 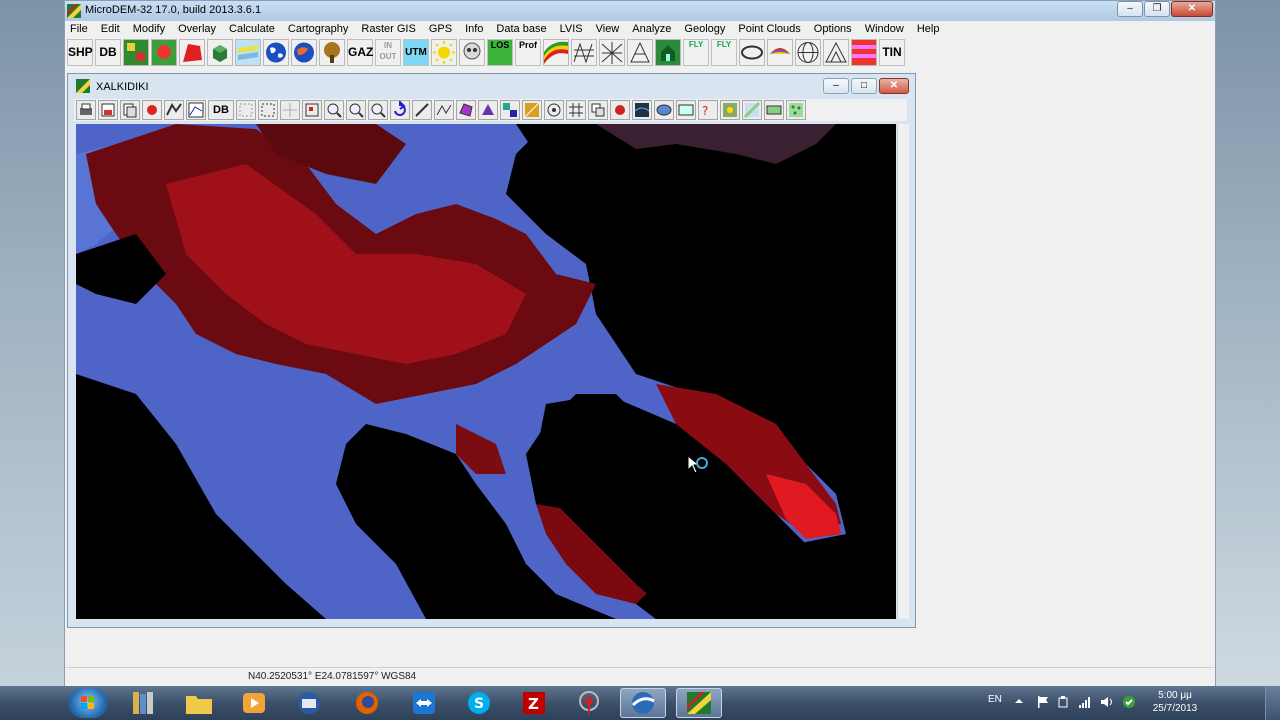 I want to click on child-title-bar: XALKIDIKI – □ ✕, so click(x=491, y=86).